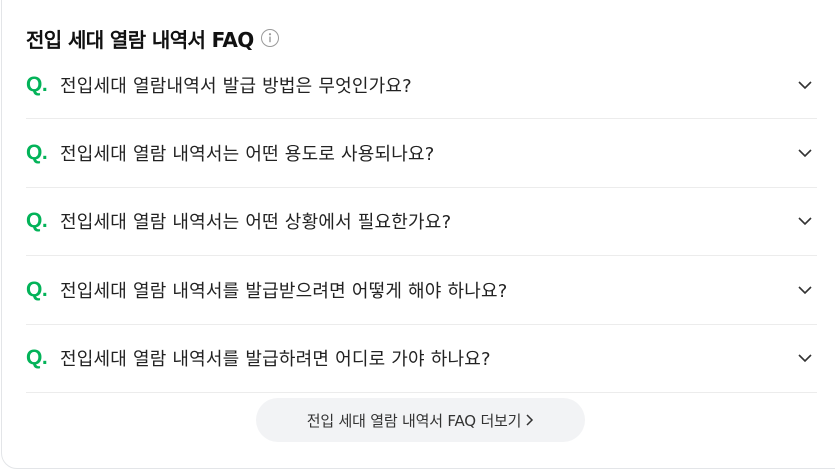 The image size is (835, 471). Describe the element at coordinates (256, 223) in the screenshot. I see `faq-question: 전입세대 열람 내역서는 어떤 상황에서 필요한가요?` at that location.